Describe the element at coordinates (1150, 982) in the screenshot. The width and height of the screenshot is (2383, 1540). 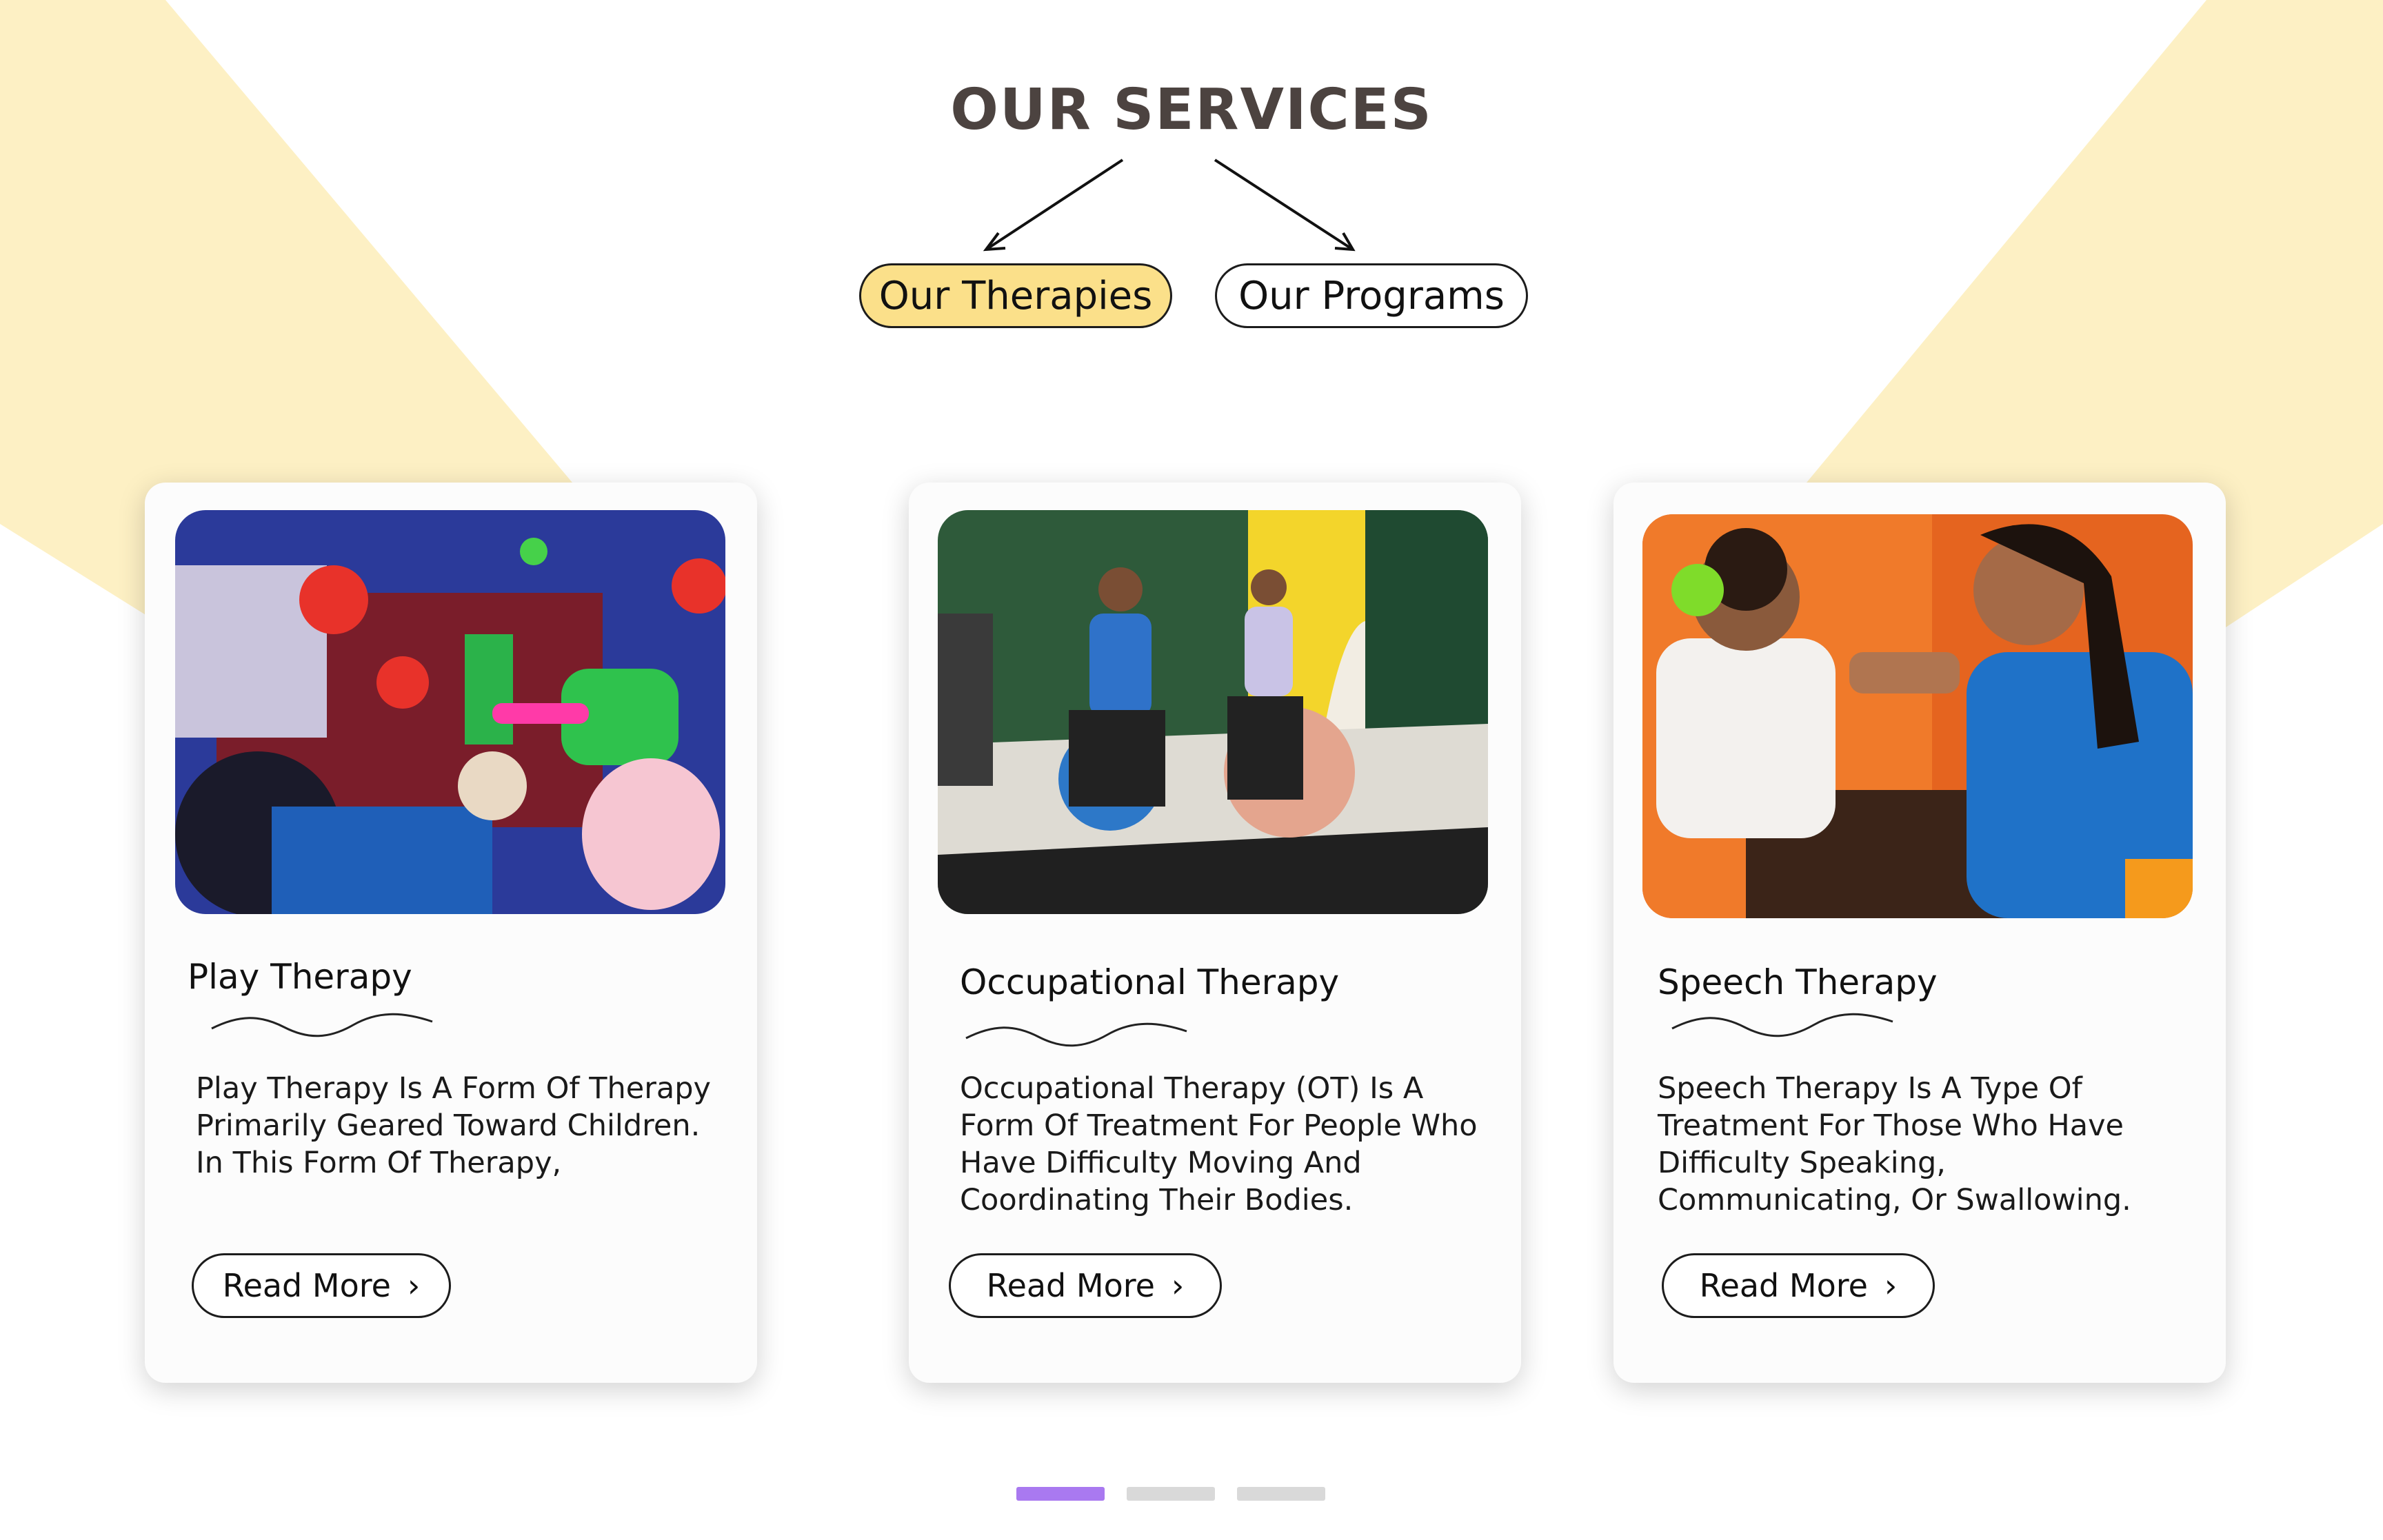
I see `card-title: Occupational Therapy` at that location.